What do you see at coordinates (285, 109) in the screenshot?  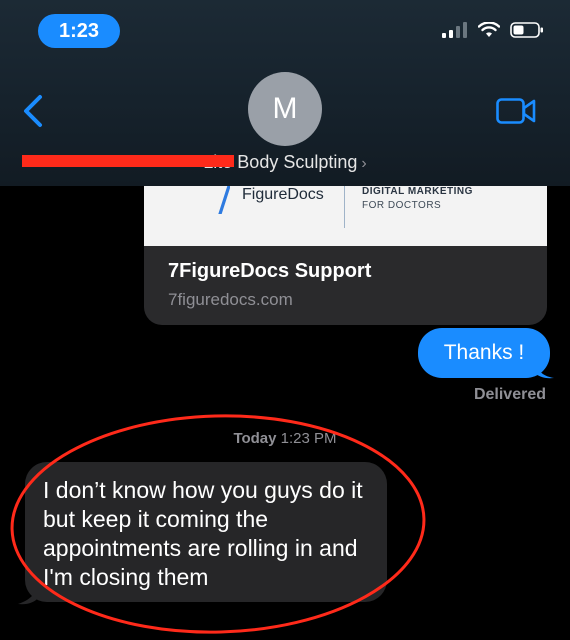 I see `contact-avatar: M` at bounding box center [285, 109].